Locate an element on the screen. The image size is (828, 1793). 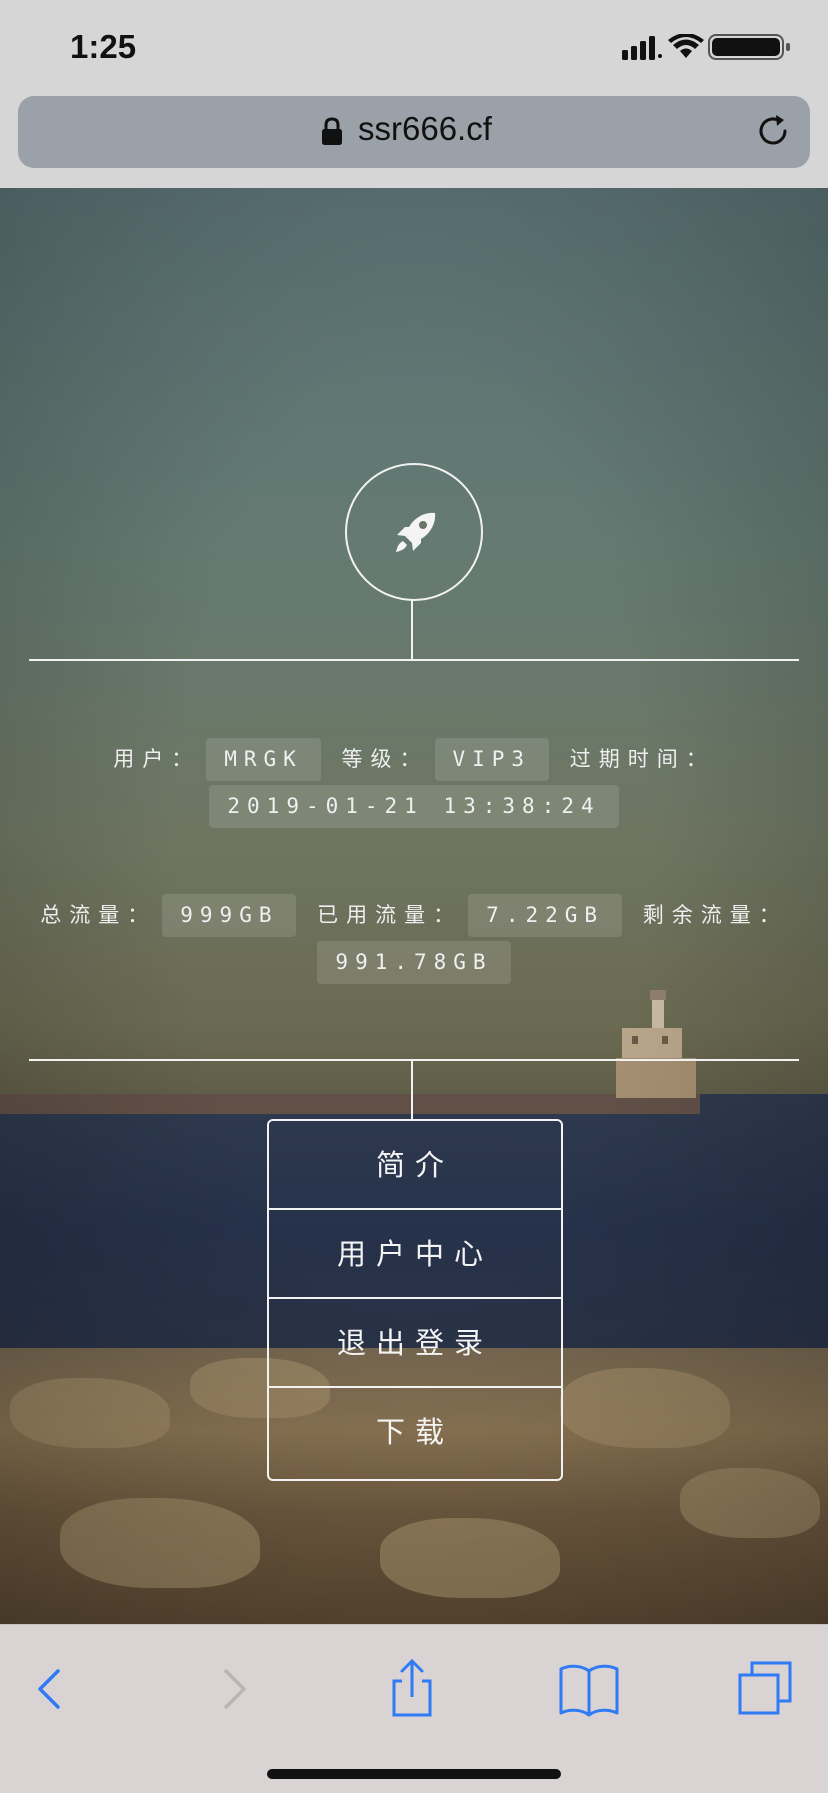
remaining-traffic-label: 剩余流量： is located at coordinates (715, 915).